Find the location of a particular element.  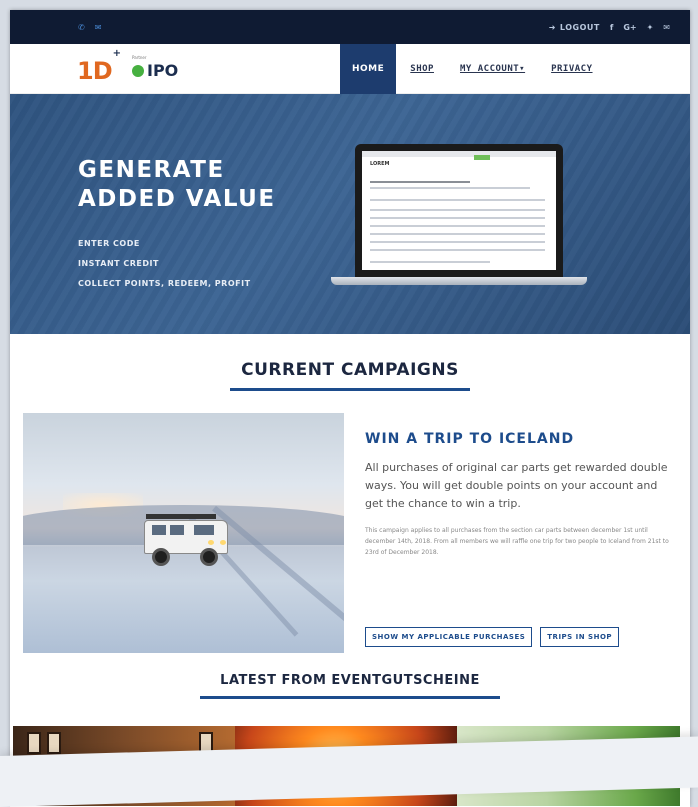

show-purchases-button: SHOW MY APPLICABLE PURCHASES is located at coordinates (449, 637).